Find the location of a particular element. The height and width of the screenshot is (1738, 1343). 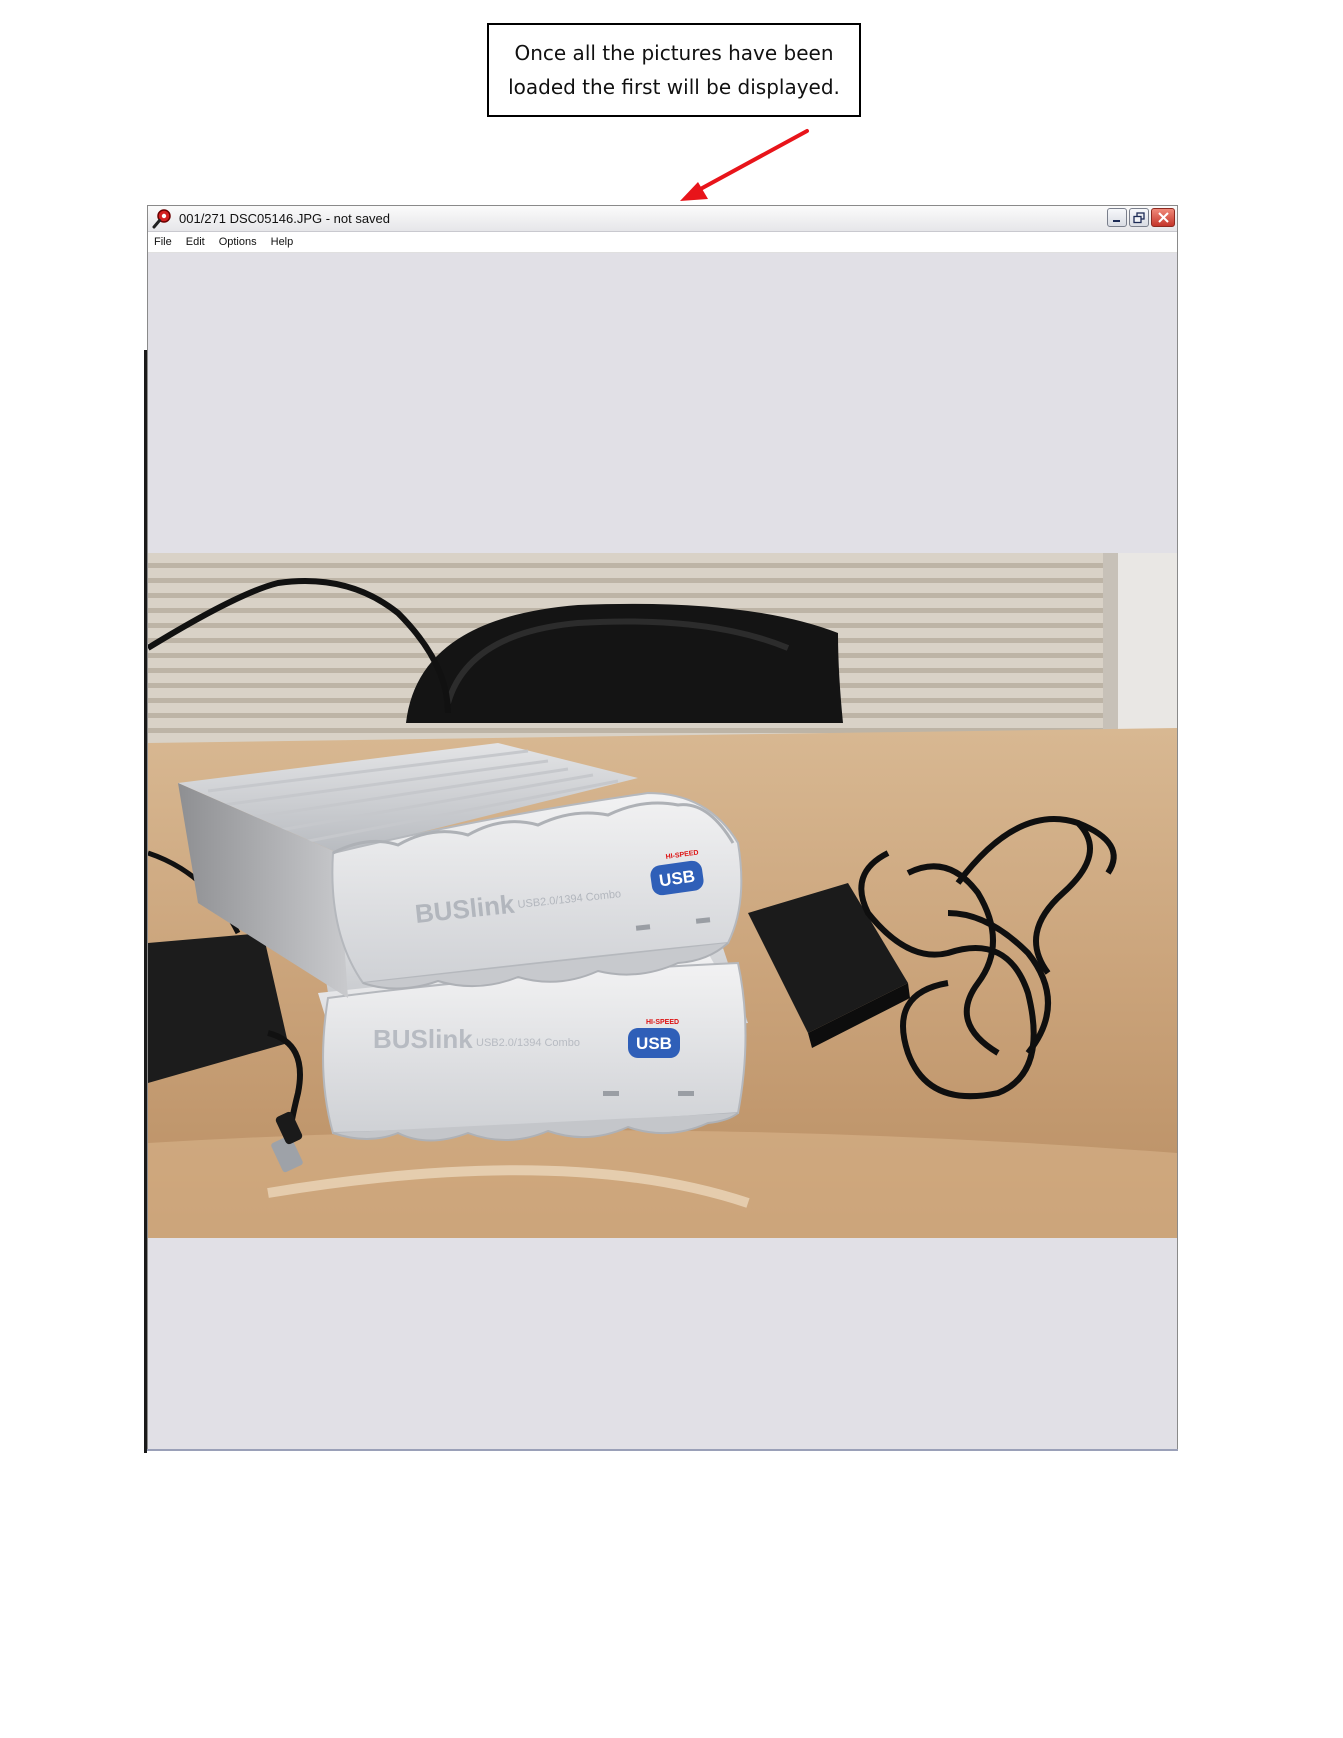

magnifier-icon is located at coordinates (161, 218).